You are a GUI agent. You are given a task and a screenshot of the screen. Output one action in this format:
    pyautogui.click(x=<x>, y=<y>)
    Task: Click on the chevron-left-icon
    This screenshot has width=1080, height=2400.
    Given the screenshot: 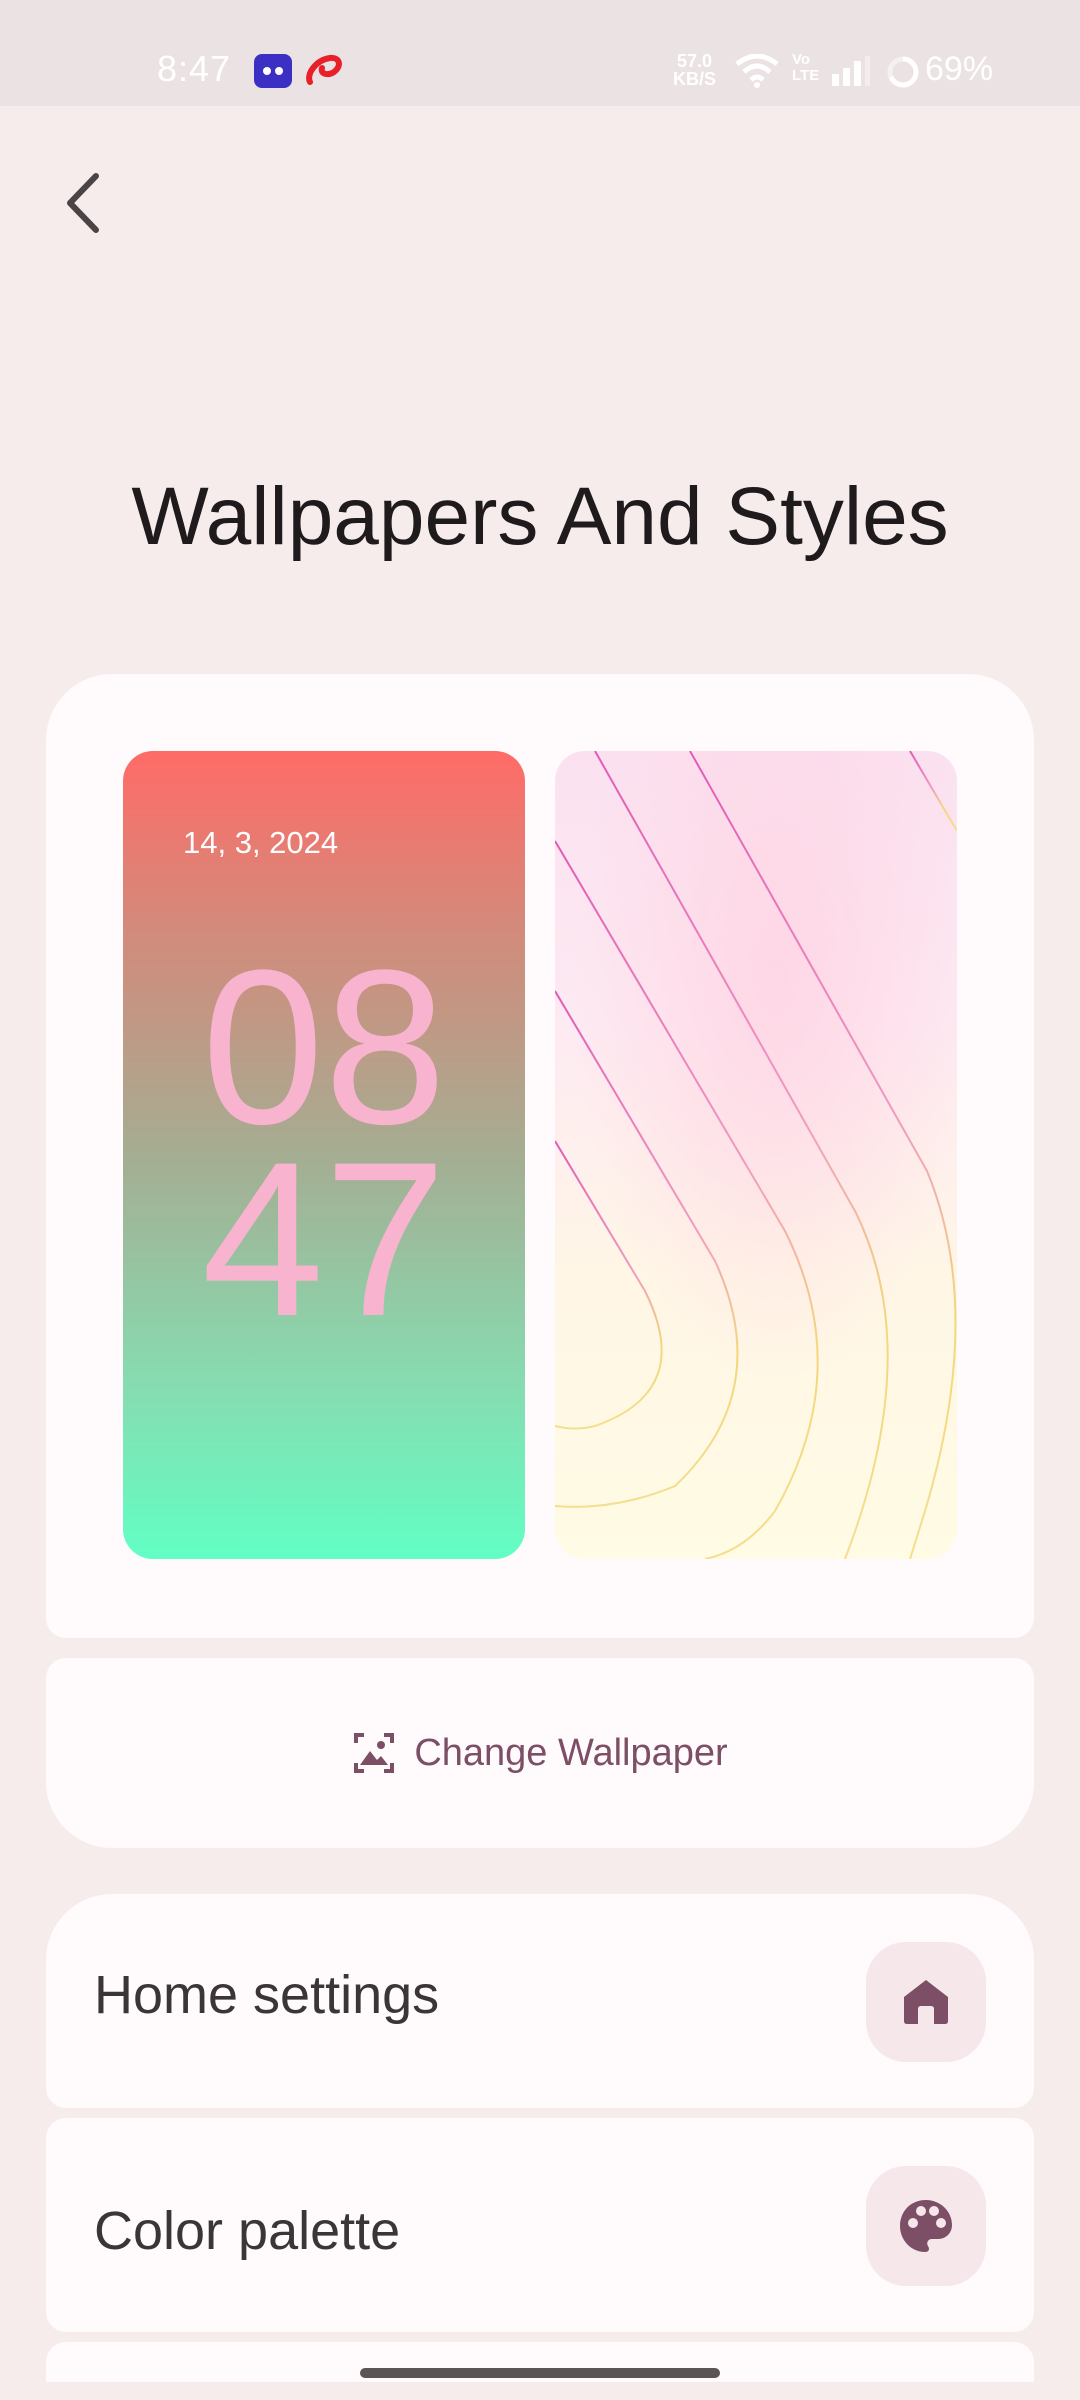 What is the action you would take?
    pyautogui.click(x=83, y=203)
    